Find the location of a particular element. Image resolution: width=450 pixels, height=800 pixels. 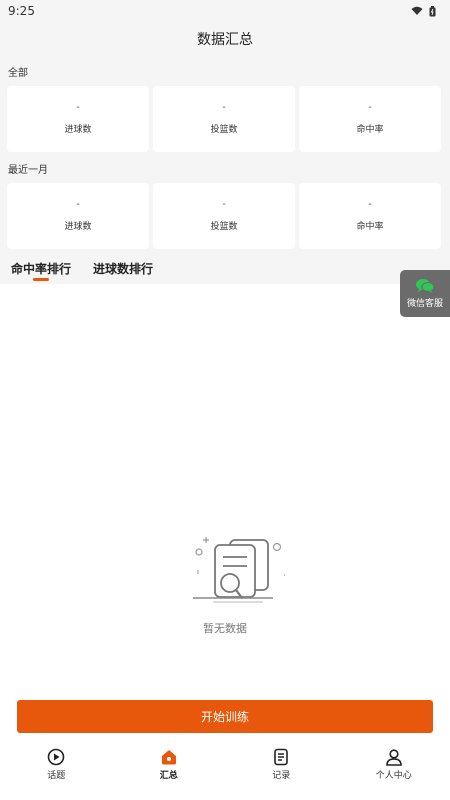

nav-item-summary: 汇总 is located at coordinates (169, 771).